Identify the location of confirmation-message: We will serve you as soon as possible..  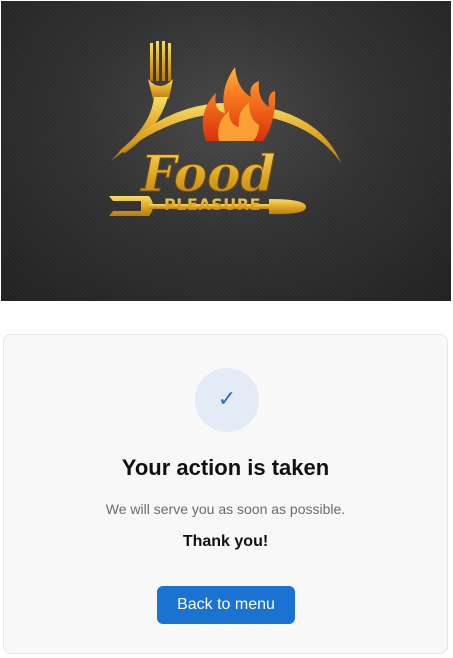
(225, 509).